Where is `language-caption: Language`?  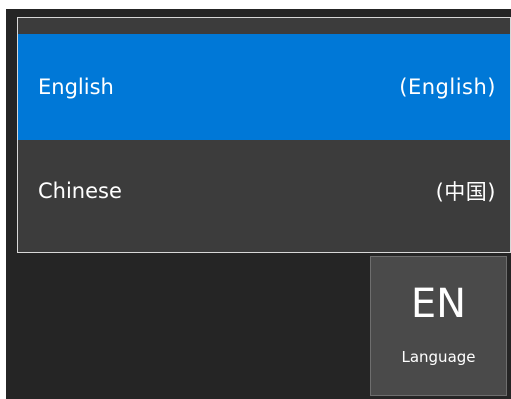
language-caption: Language is located at coordinates (438, 357).